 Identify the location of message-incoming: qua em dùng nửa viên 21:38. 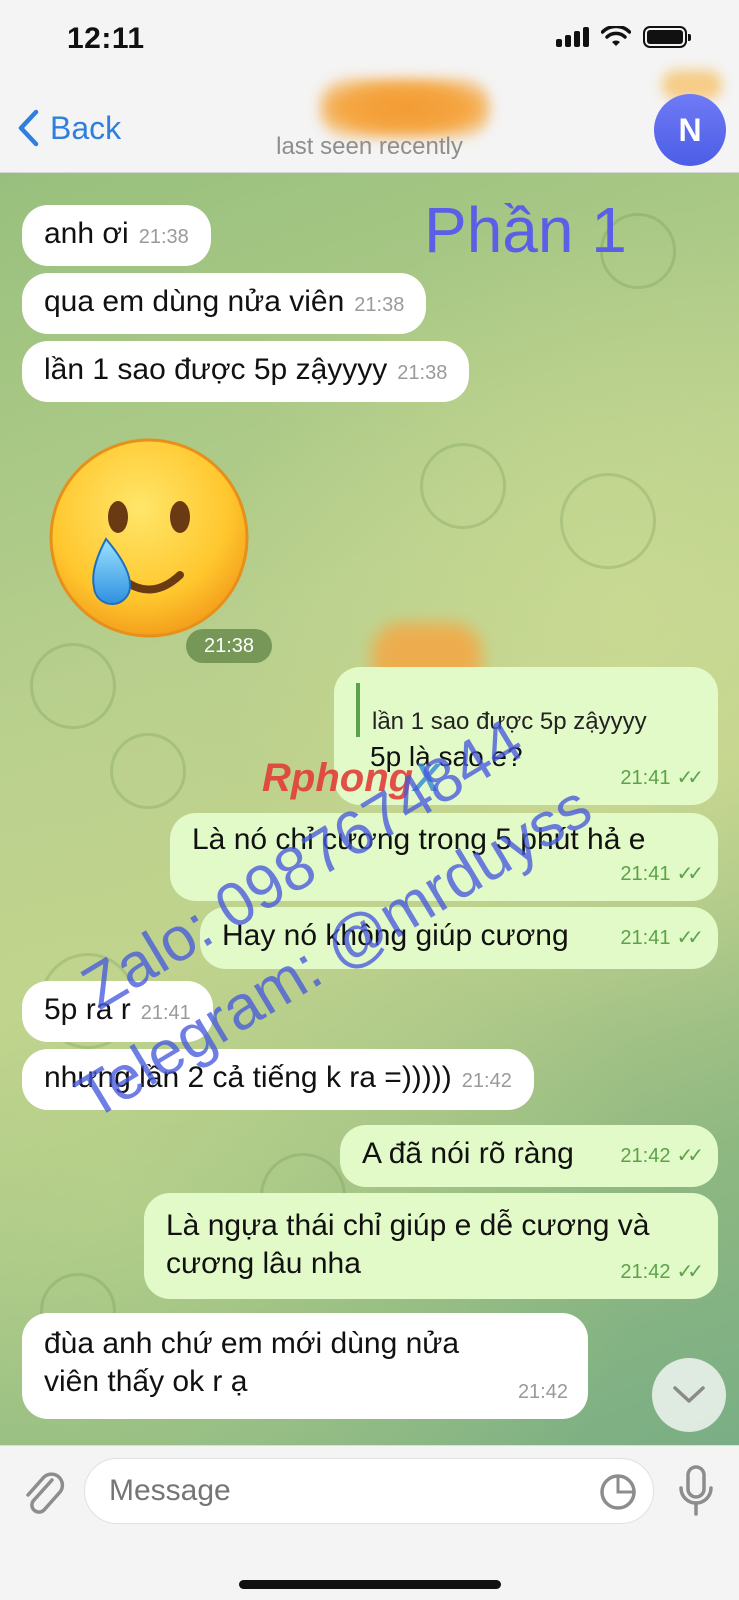
(224, 303).